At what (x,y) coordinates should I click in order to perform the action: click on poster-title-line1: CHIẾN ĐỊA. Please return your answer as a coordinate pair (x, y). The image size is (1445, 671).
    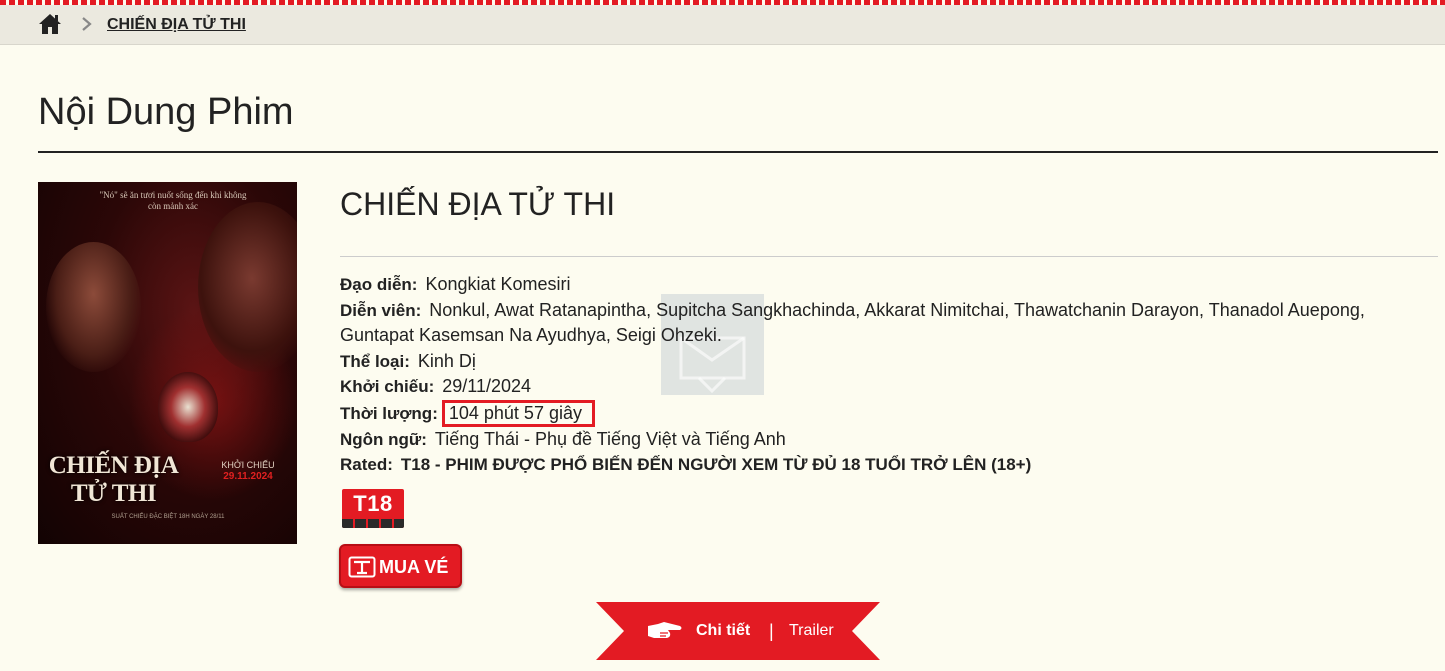
    Looking at the image, I should click on (113, 465).